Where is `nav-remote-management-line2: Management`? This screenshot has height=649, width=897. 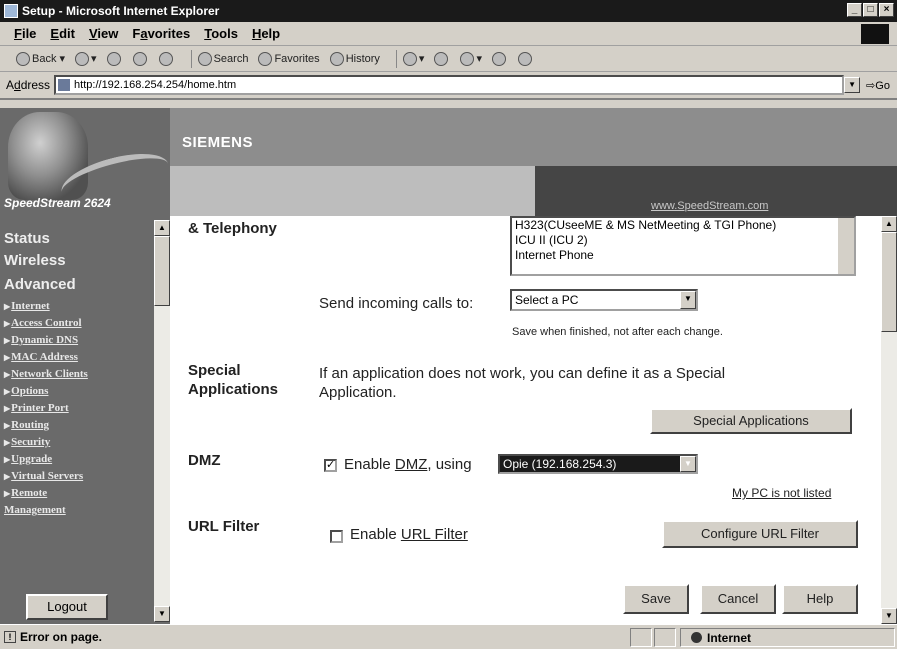
nav-remote-management-line2: Management is located at coordinates (35, 510).